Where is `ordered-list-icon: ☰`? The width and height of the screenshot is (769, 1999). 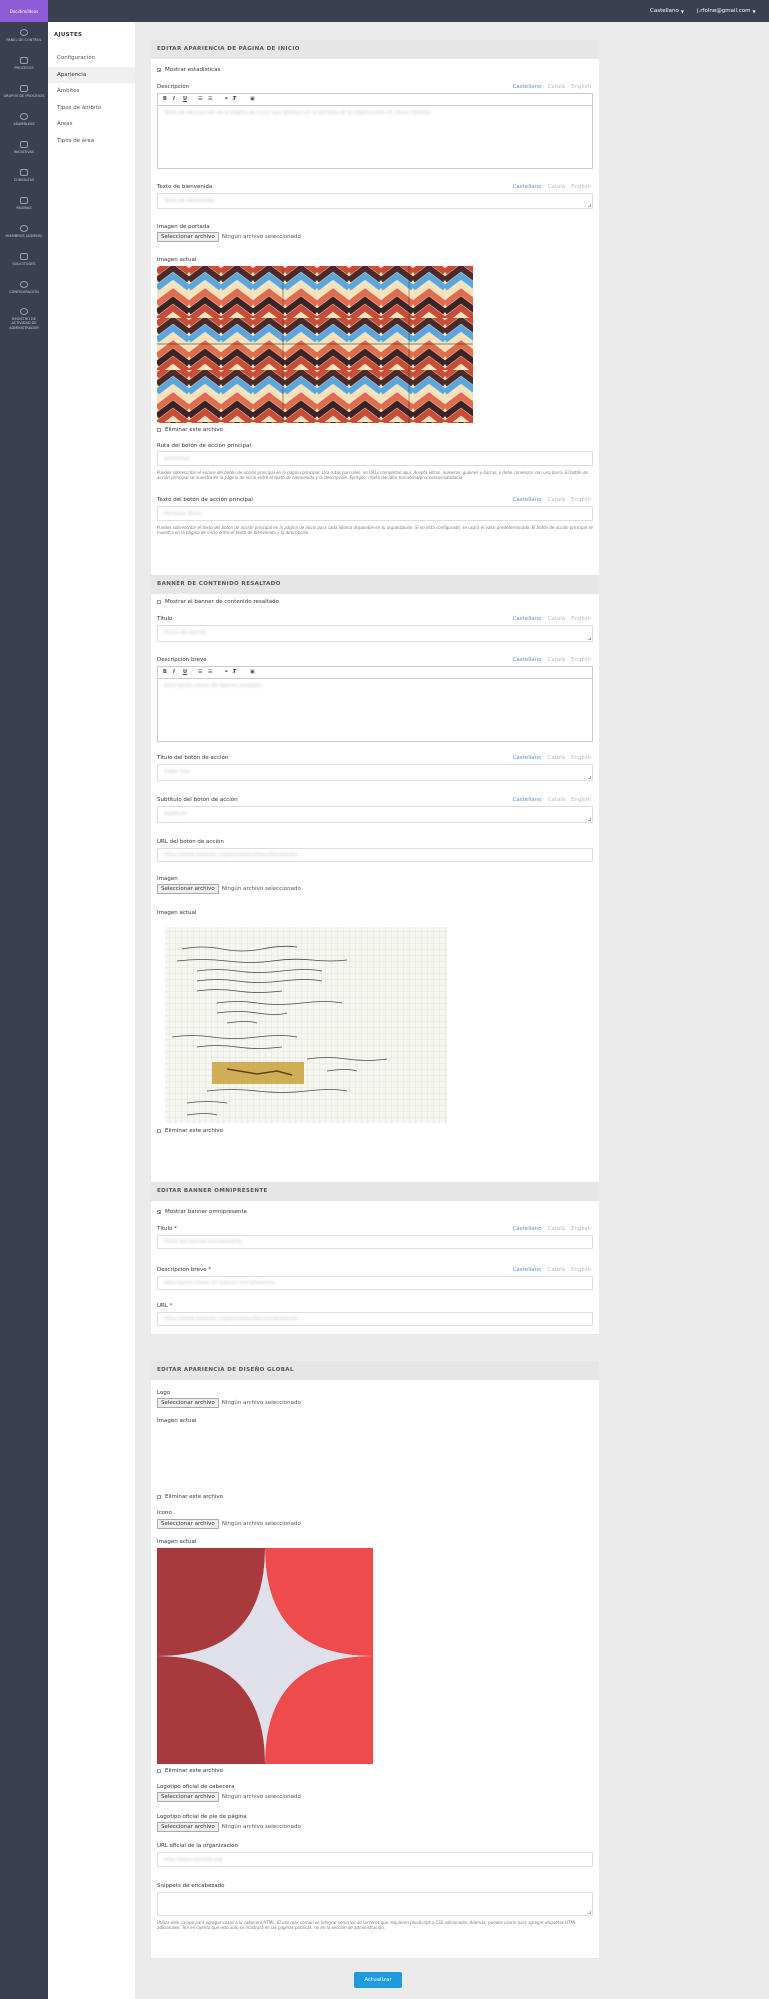
ordered-list-icon: ☰ is located at coordinates (200, 99).